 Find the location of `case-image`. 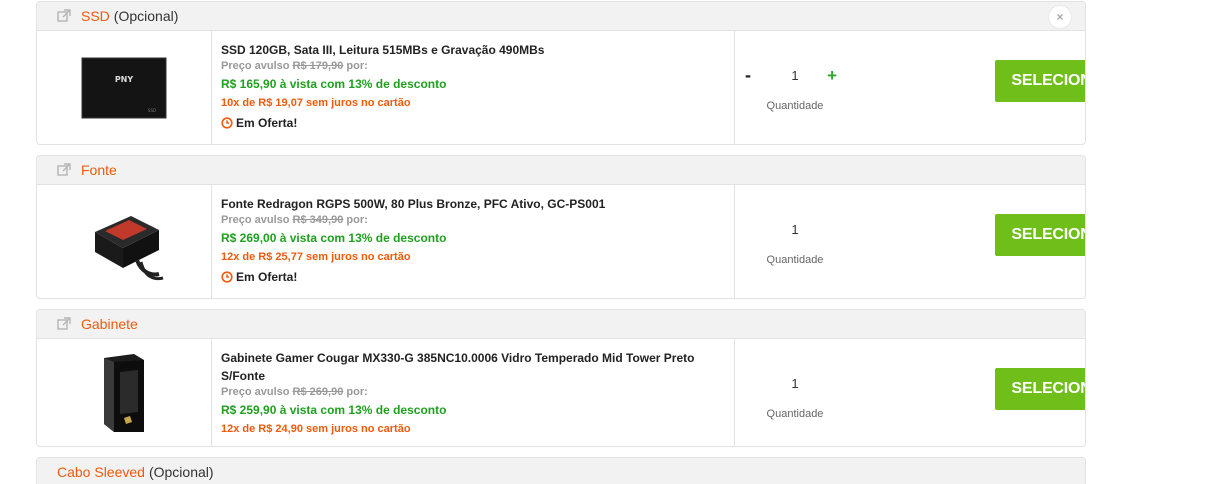

case-image is located at coordinates (124, 392).